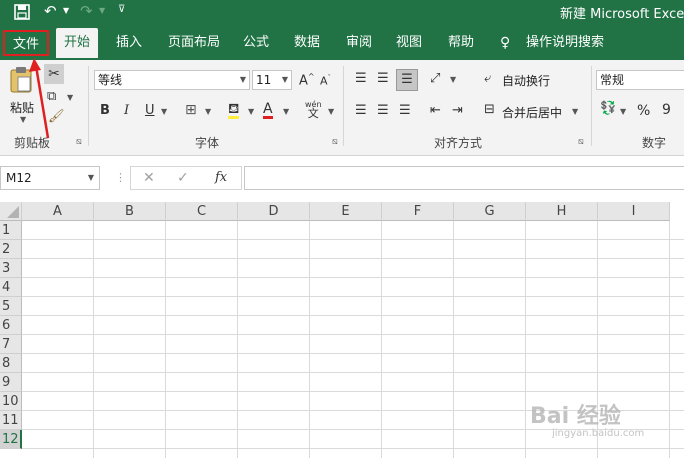 This screenshot has height=458, width=684. I want to click on cut-icon: ✂, so click(54, 74).